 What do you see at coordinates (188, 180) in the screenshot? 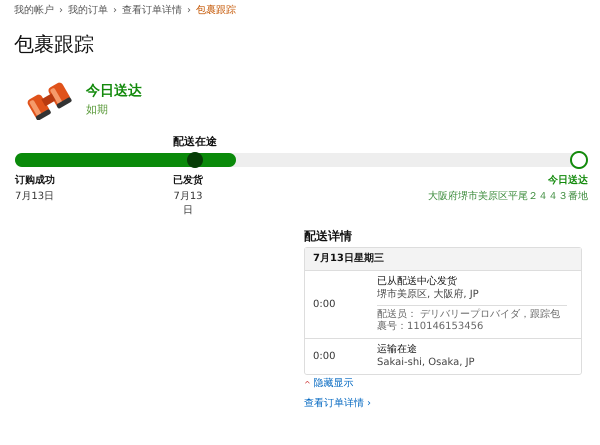
I see `milestone-label: 已发货` at bounding box center [188, 180].